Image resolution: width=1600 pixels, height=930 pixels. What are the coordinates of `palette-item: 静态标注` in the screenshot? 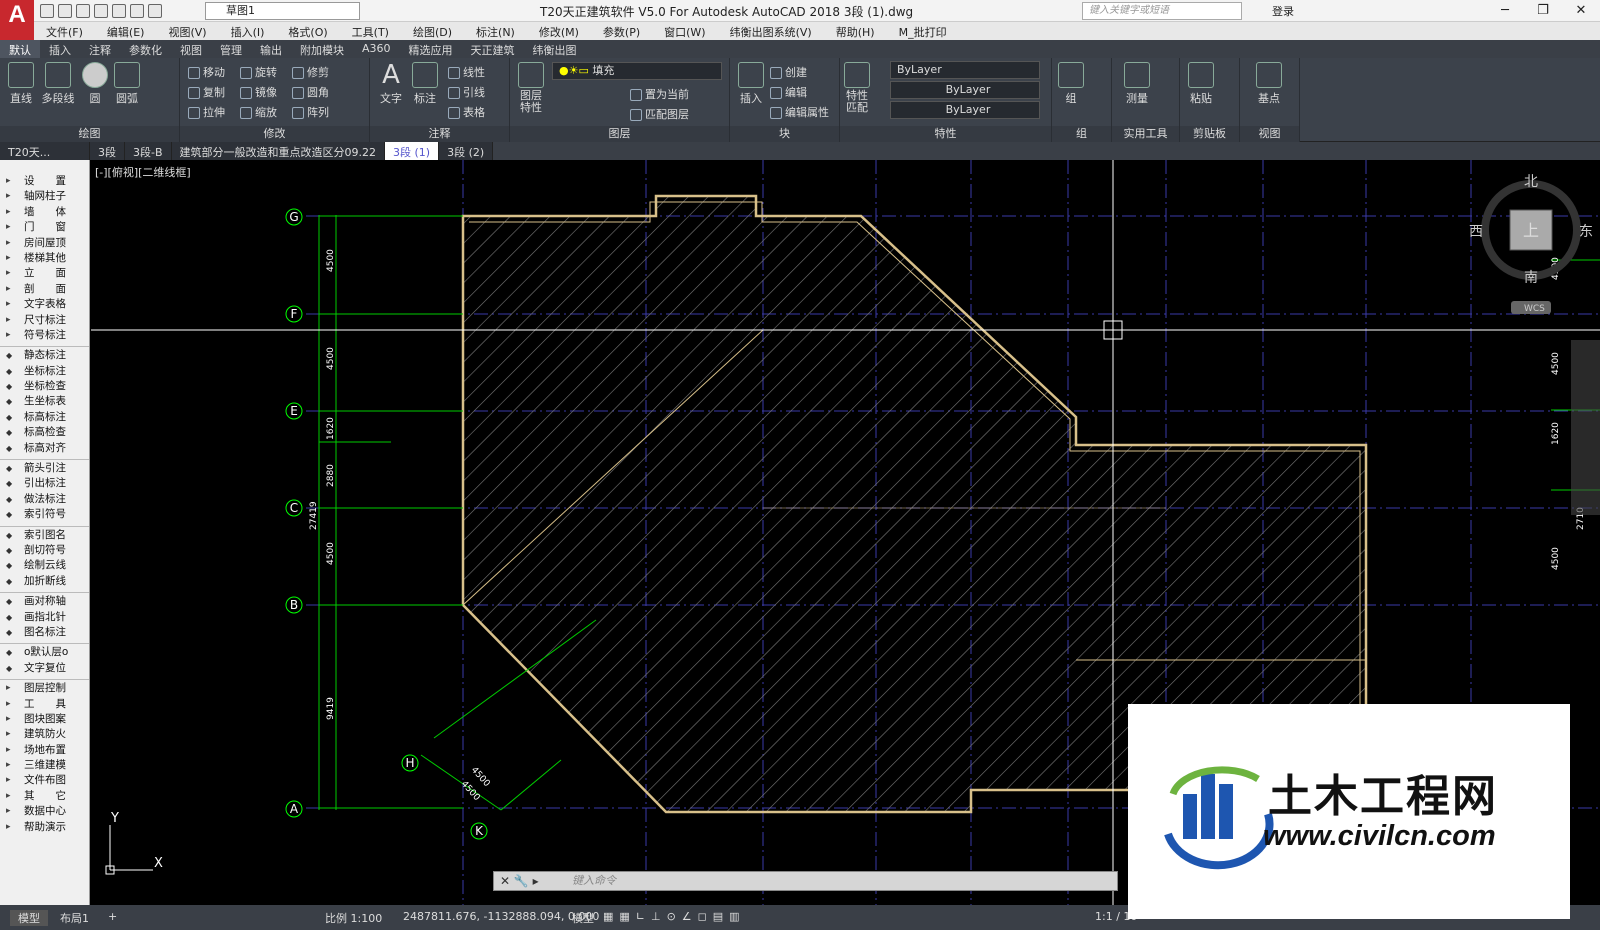 It's located at (44, 355).